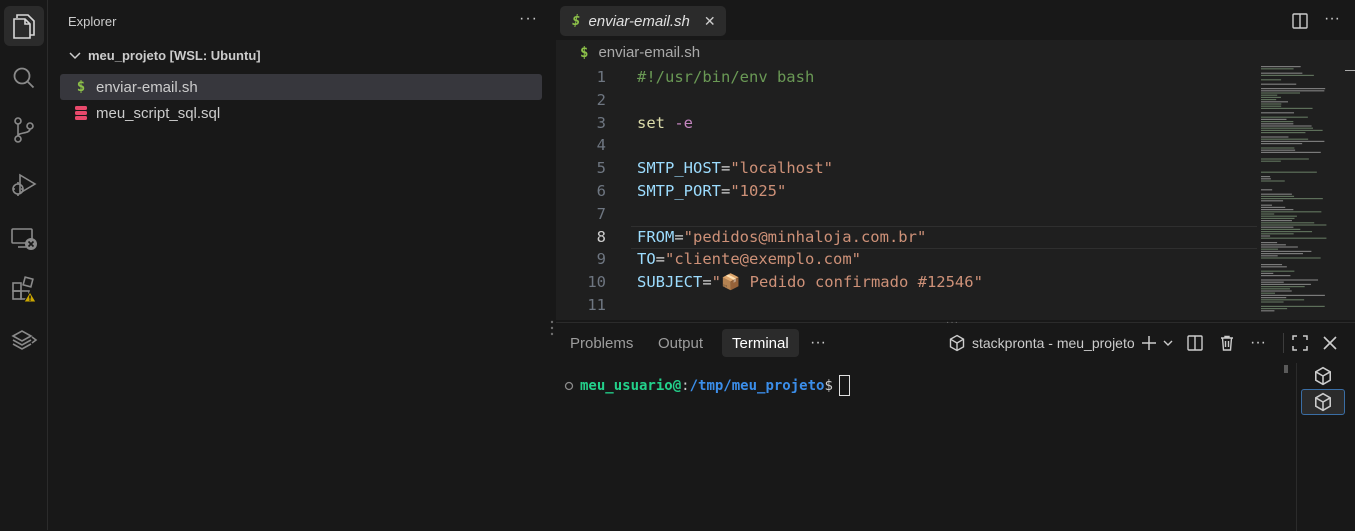 This screenshot has width=1355, height=531. Describe the element at coordinates (749, 259) in the screenshot. I see `line-text: TO="cliente@exemplo.com"` at that location.